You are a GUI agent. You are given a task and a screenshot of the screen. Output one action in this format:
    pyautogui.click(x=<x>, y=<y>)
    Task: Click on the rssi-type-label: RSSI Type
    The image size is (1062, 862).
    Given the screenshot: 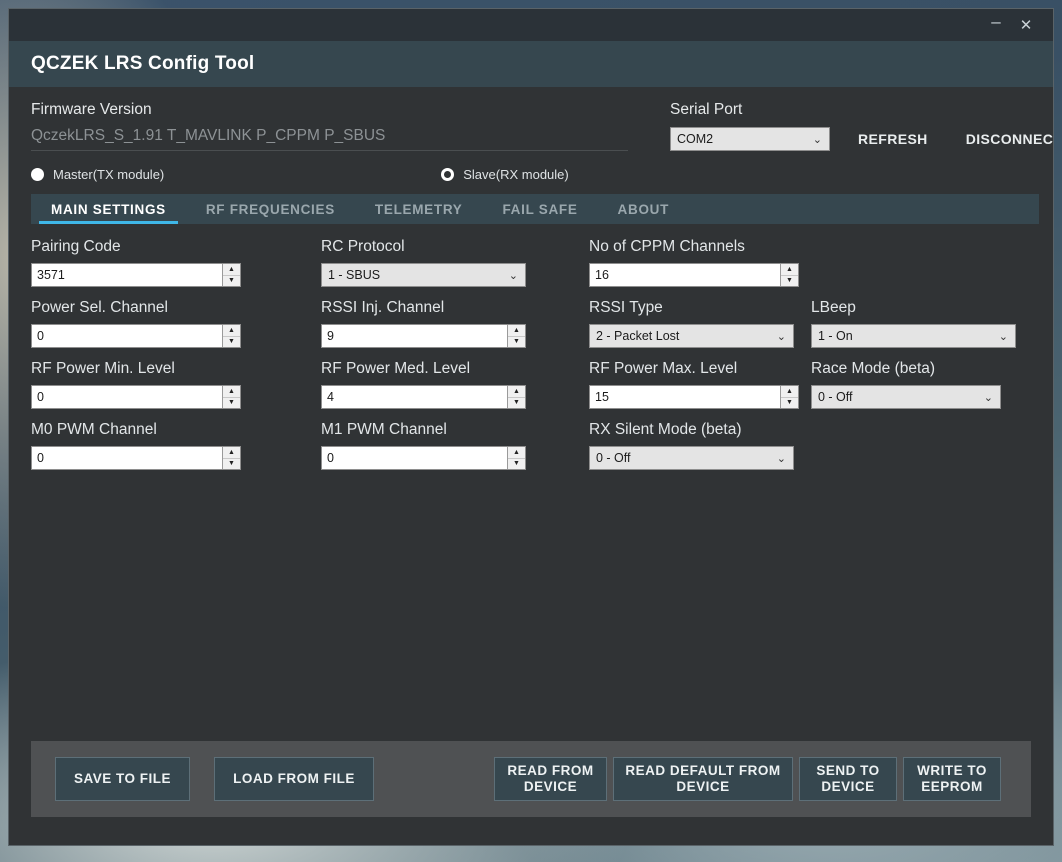 What is the action you would take?
    pyautogui.click(x=626, y=307)
    